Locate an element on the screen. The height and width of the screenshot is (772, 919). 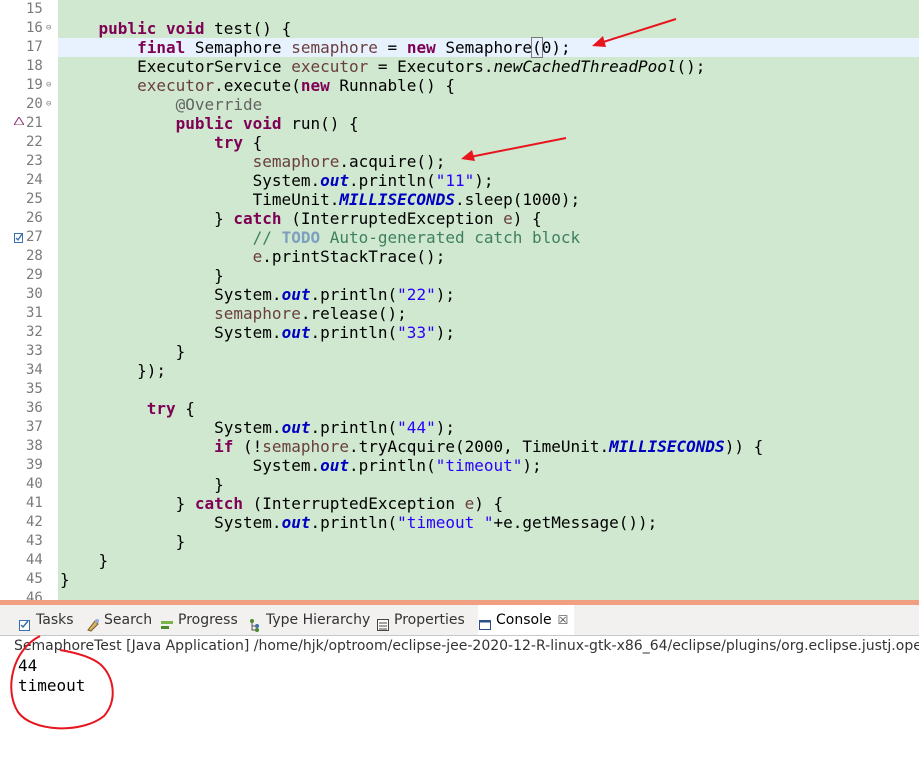
tab-search: Search is located at coordinates (120, 620).